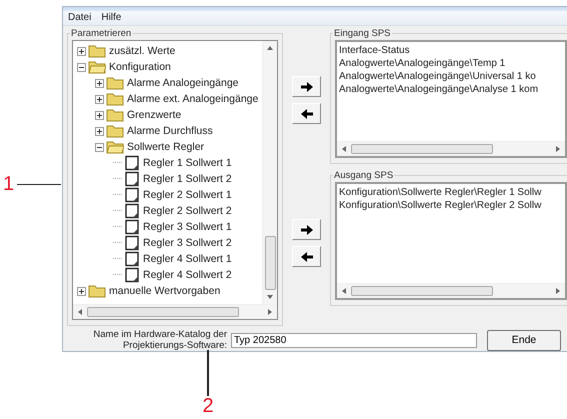 This screenshot has height=419, width=567. Describe the element at coordinates (101, 33) in the screenshot. I see `group-title: Parametrieren` at that location.